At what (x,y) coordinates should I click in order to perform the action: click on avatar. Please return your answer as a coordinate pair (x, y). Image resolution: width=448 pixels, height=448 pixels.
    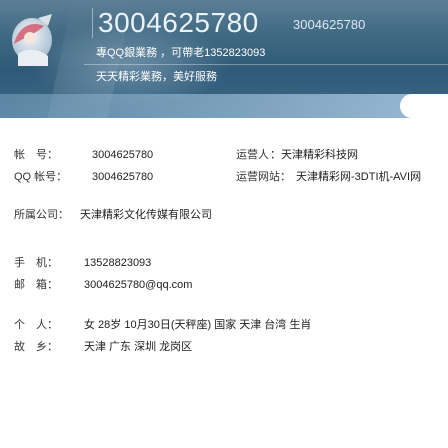
    Looking at the image, I should click on (34, 38).